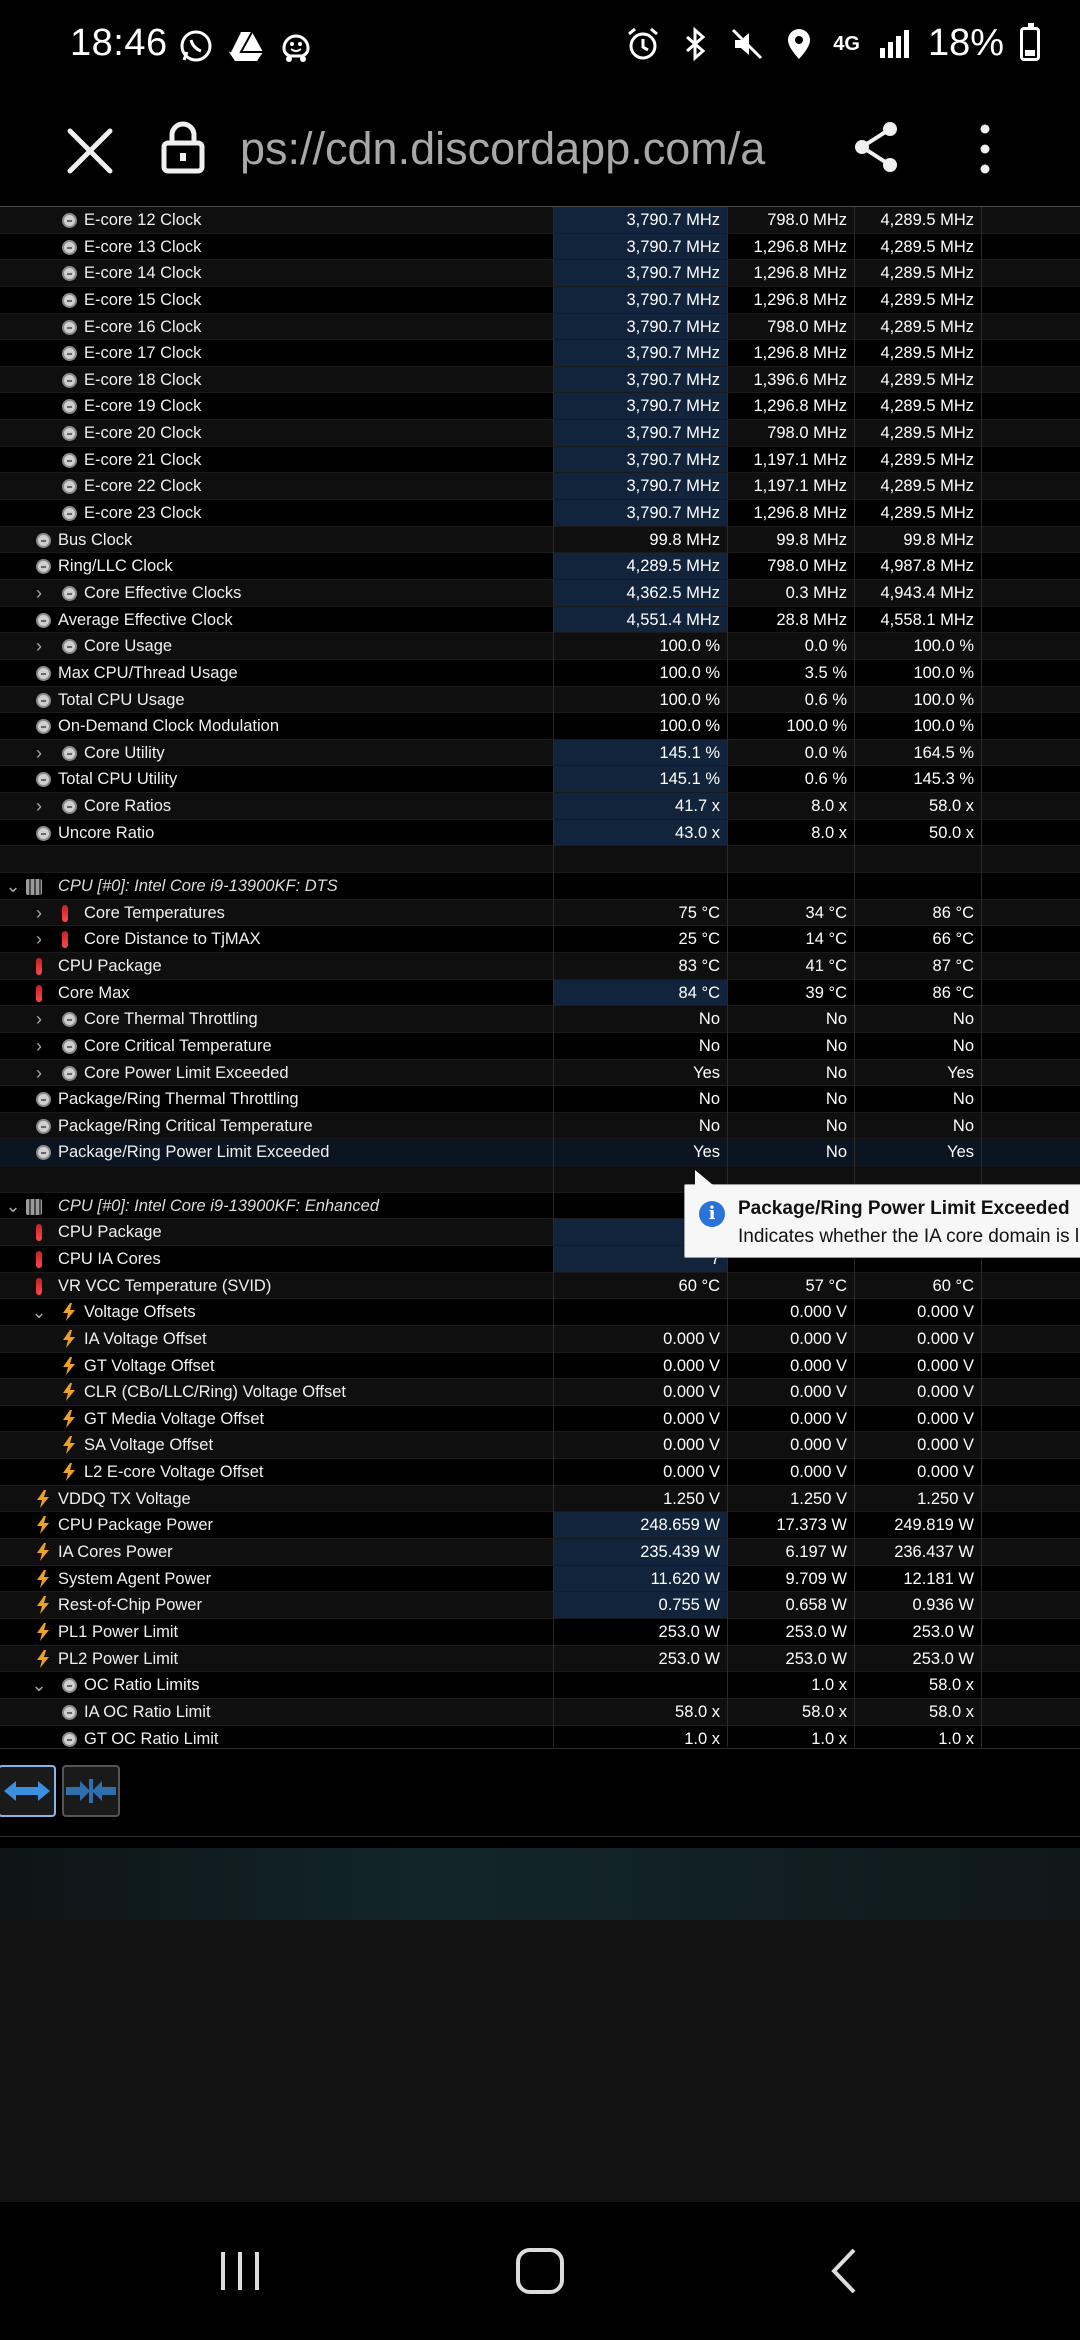 The height and width of the screenshot is (2340, 1080). I want to click on current-value: 100.0 %, so click(689, 726).